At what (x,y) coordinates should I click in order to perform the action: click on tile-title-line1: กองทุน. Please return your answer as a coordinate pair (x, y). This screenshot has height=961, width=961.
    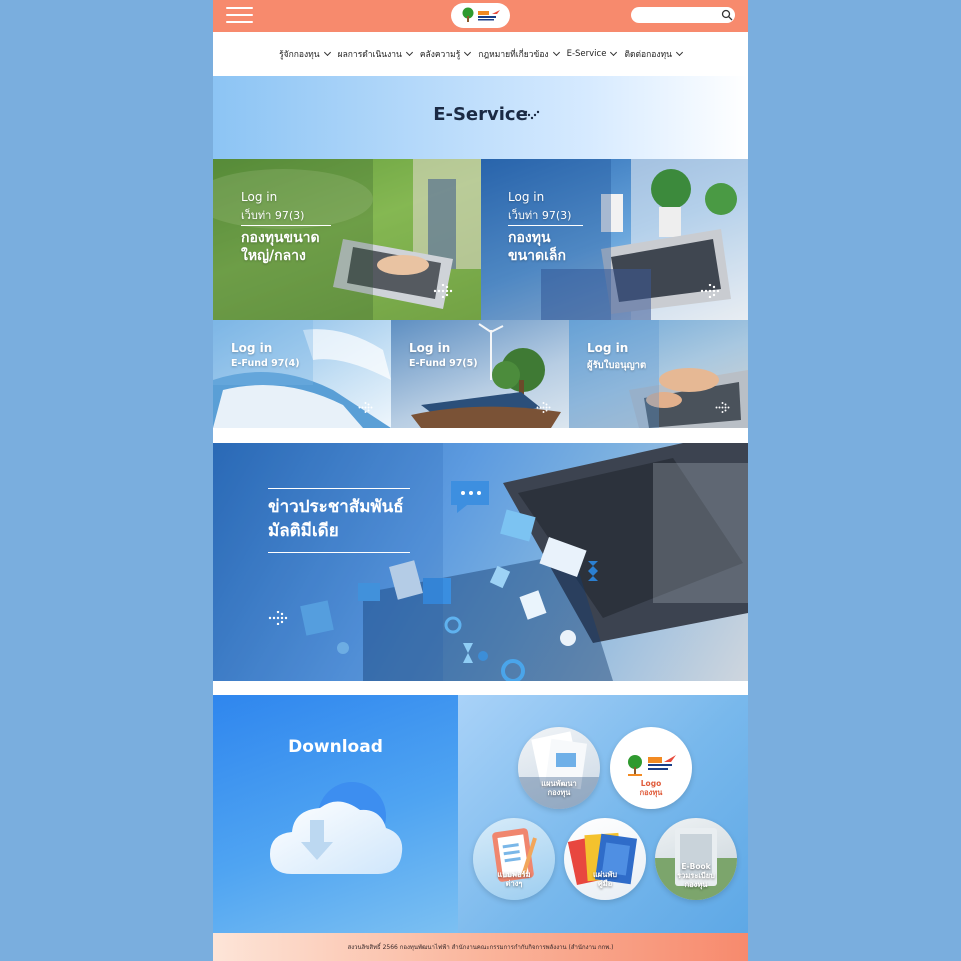
    Looking at the image, I should click on (529, 238).